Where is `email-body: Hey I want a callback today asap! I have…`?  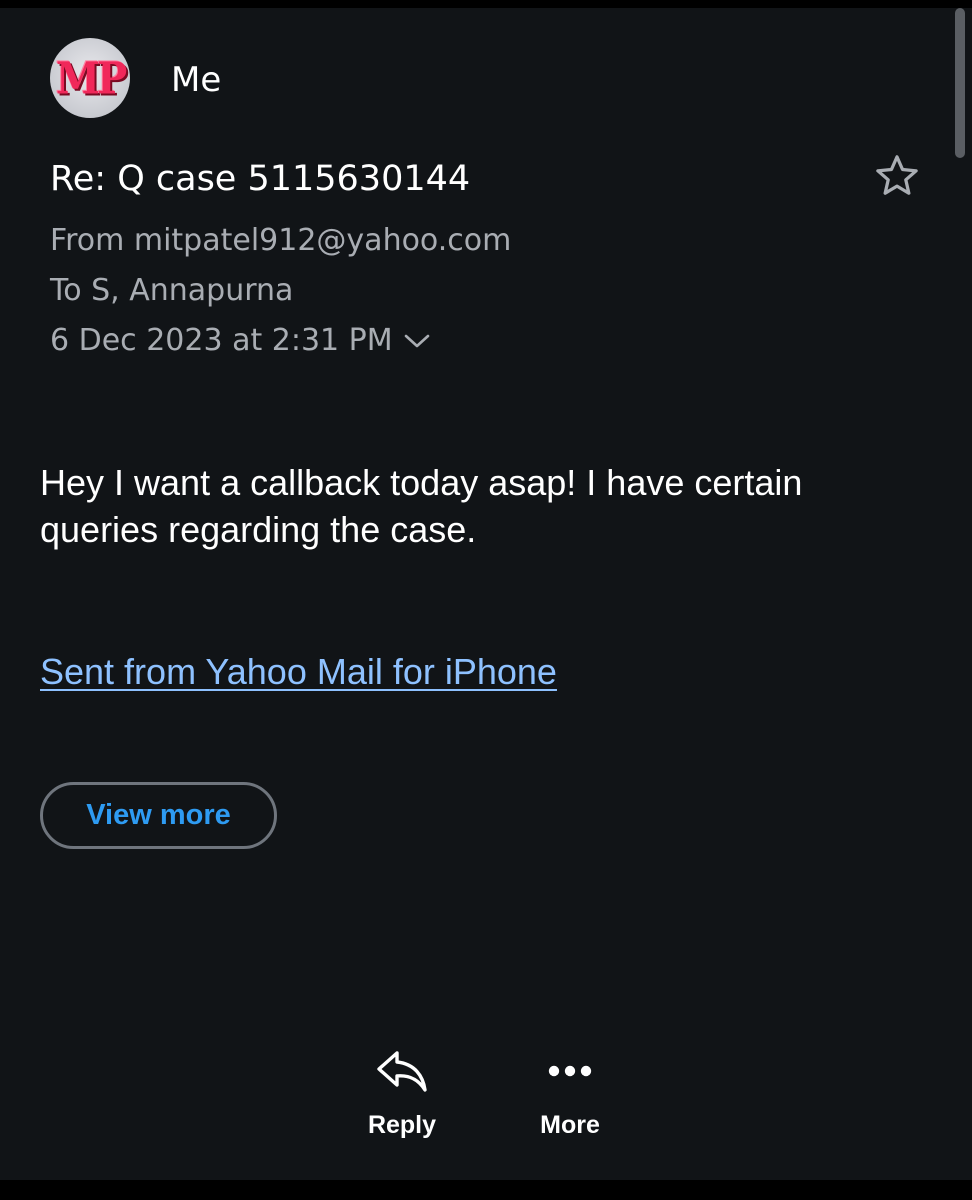
email-body: Hey I want a callback today asap! I have… is located at coordinates (421, 506).